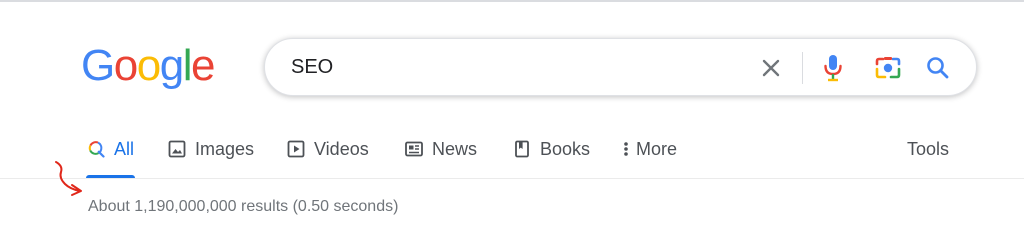  I want to click on logo-letter: g, so click(171, 65).